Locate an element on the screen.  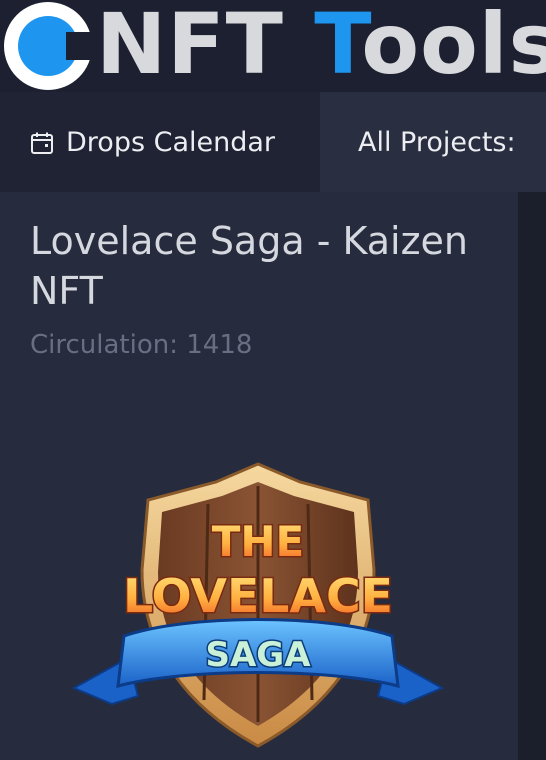
site-header: NFT Tools is located at coordinates (273, 46).